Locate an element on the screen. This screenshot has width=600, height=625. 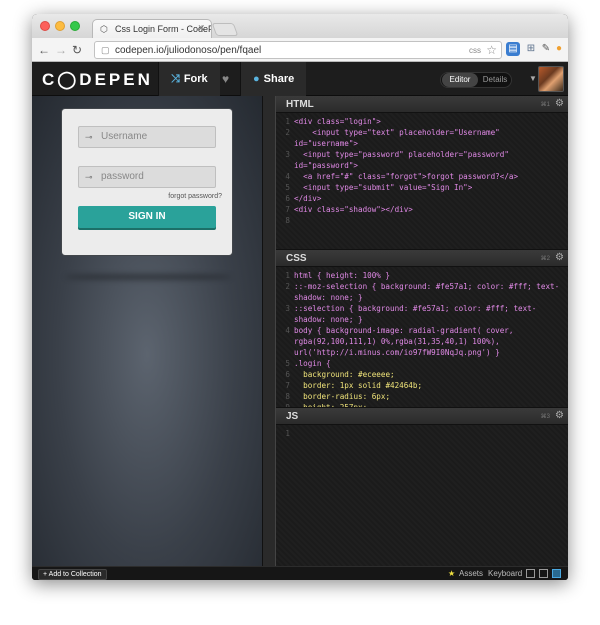
html-editor-title: HTML is located at coordinates (300, 104).